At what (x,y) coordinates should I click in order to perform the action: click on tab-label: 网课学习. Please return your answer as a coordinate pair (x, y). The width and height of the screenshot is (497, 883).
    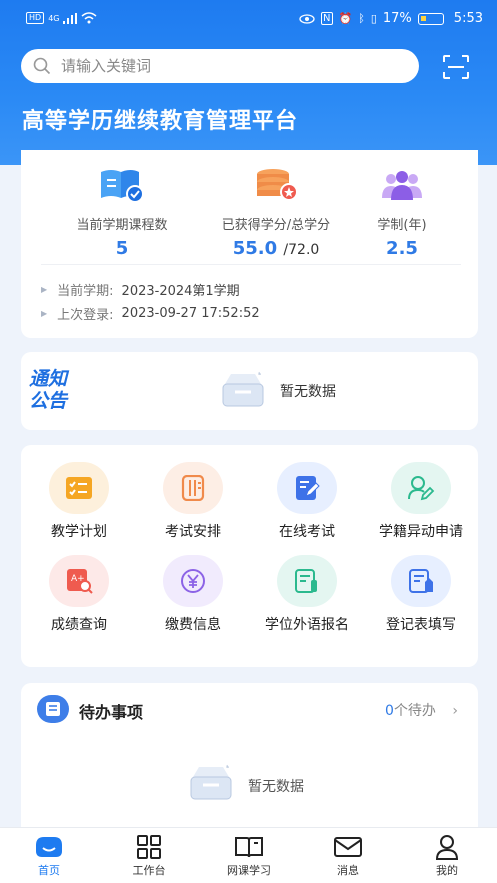
    Looking at the image, I should click on (249, 870).